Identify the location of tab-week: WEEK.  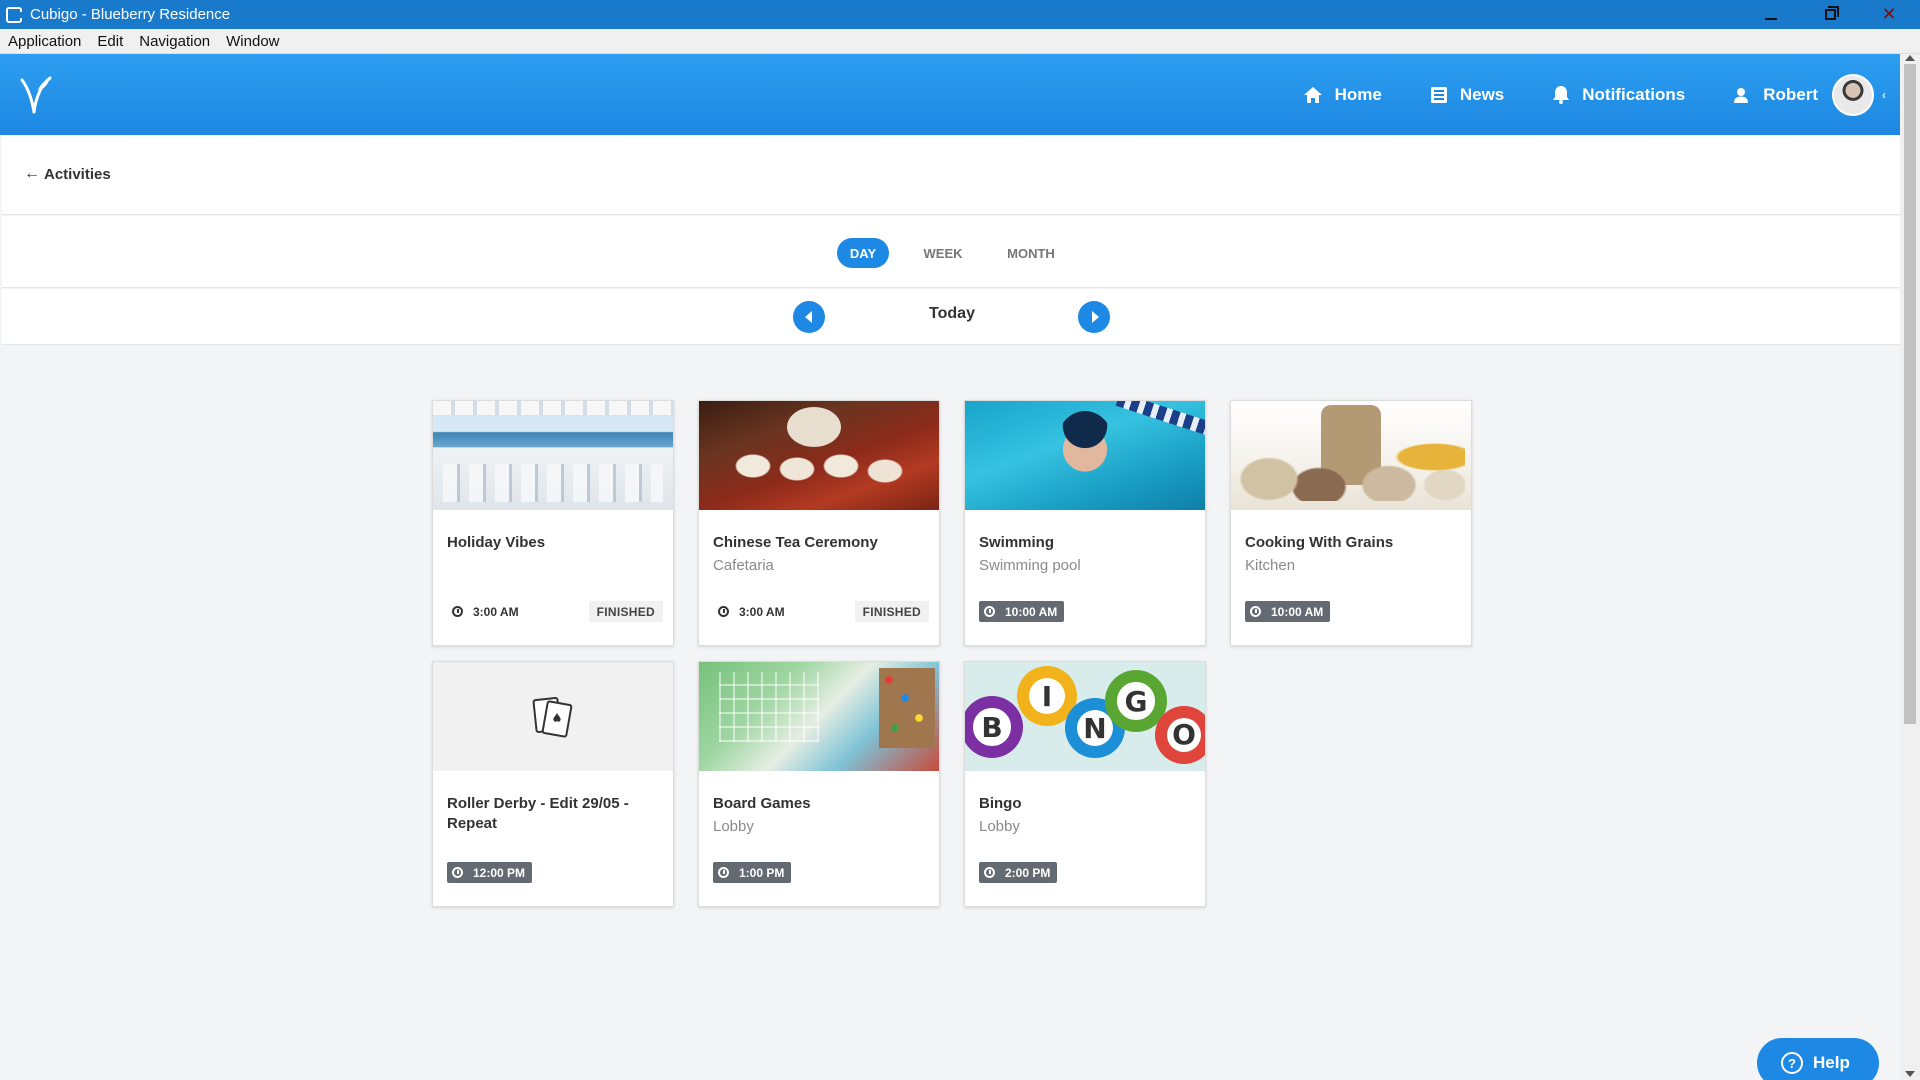
(943, 253).